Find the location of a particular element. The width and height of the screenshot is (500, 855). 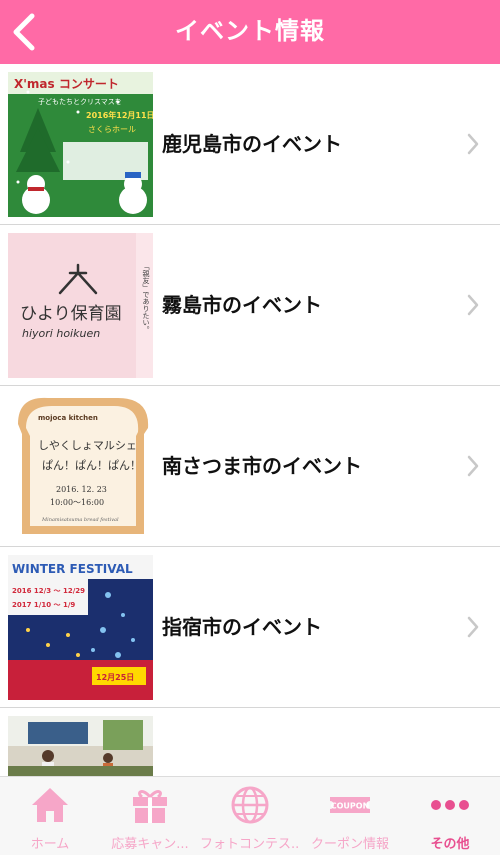

page-title: イベント情報 is located at coordinates (250, 31).